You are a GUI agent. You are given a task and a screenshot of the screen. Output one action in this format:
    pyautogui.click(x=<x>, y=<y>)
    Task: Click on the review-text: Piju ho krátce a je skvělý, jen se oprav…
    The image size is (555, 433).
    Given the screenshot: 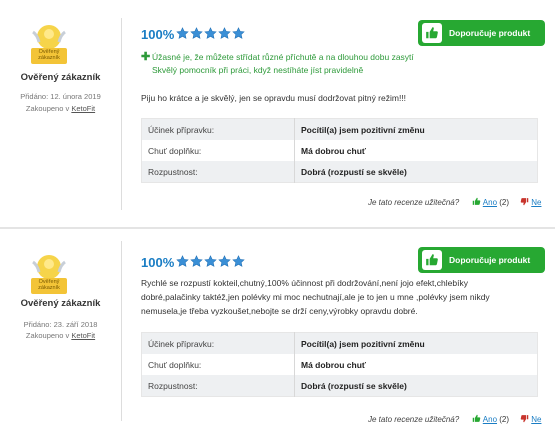 What is the action you would take?
    pyautogui.click(x=274, y=98)
    